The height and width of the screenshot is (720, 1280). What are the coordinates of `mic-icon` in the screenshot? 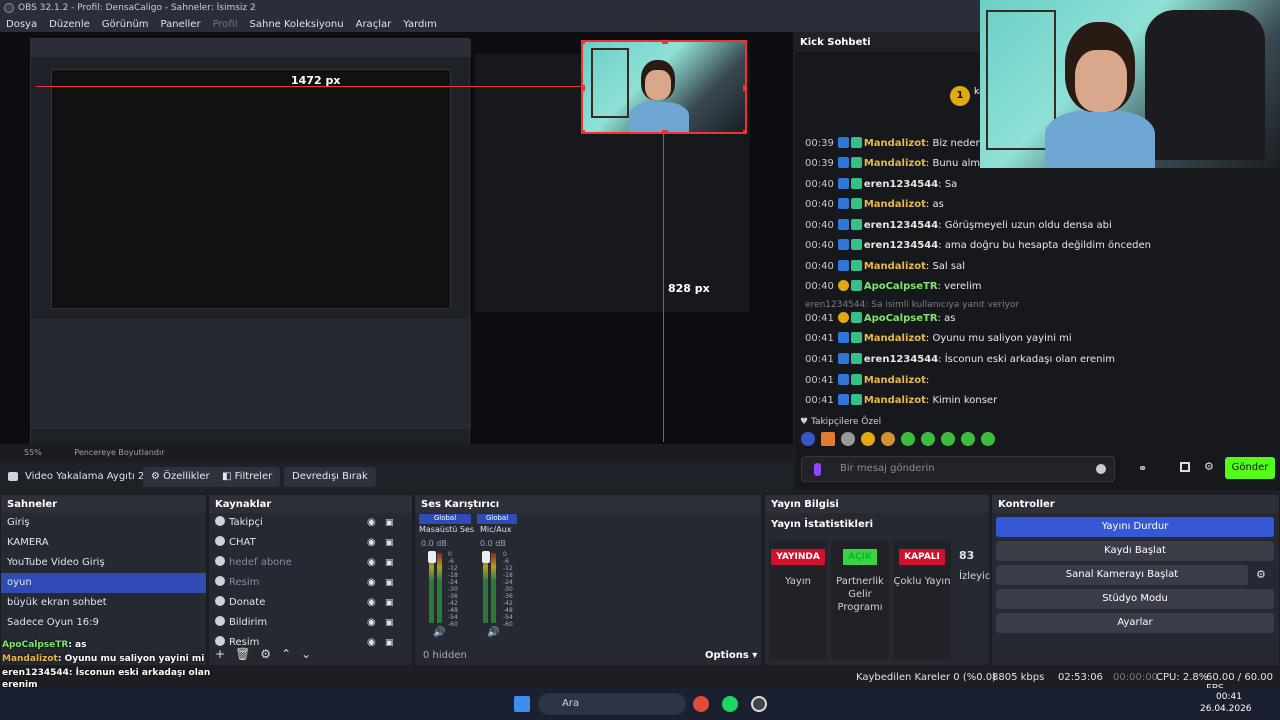 It's located at (817, 469).